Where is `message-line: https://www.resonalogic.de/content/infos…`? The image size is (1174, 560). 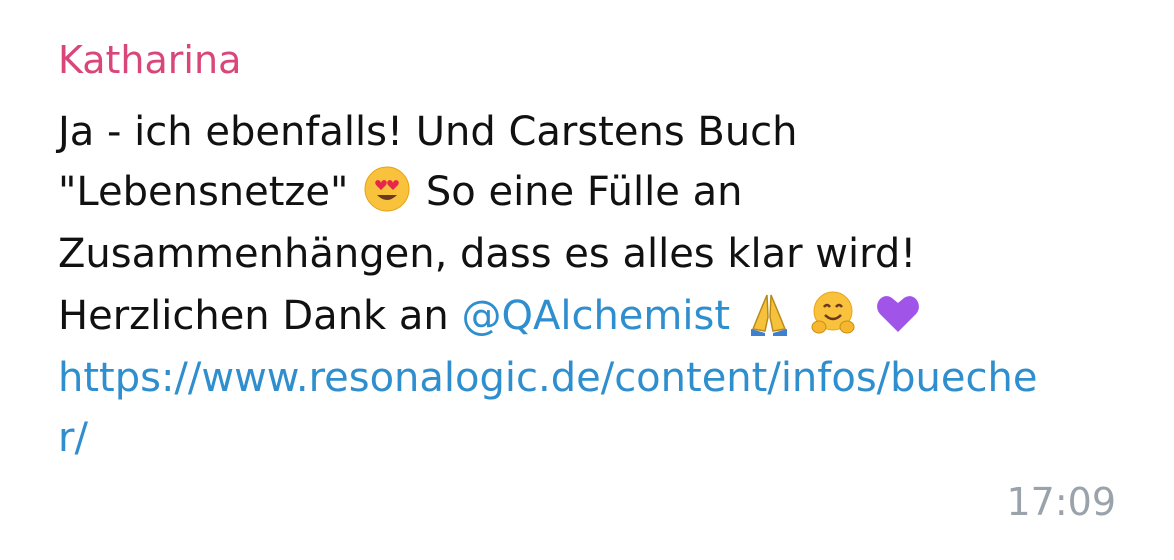
message-line: https://www.resonalogic.de/content/infos… is located at coordinates (547, 378).